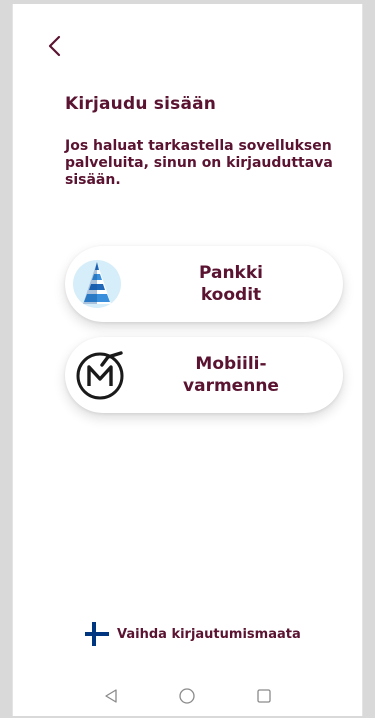 Image resolution: width=375 pixels, height=718 pixels. I want to click on chevron-left-icon, so click(54, 46).